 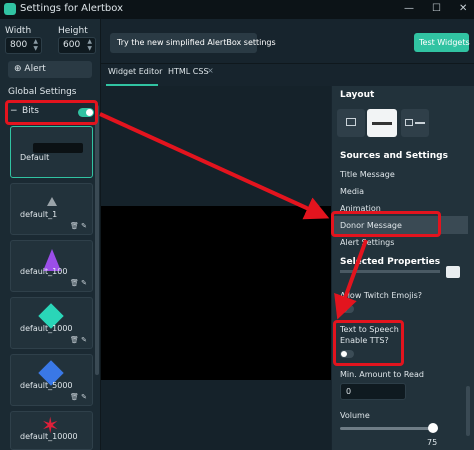 What do you see at coordinates (214, 166) in the screenshot?
I see `arrow-to-donor-message` at bounding box center [214, 166].